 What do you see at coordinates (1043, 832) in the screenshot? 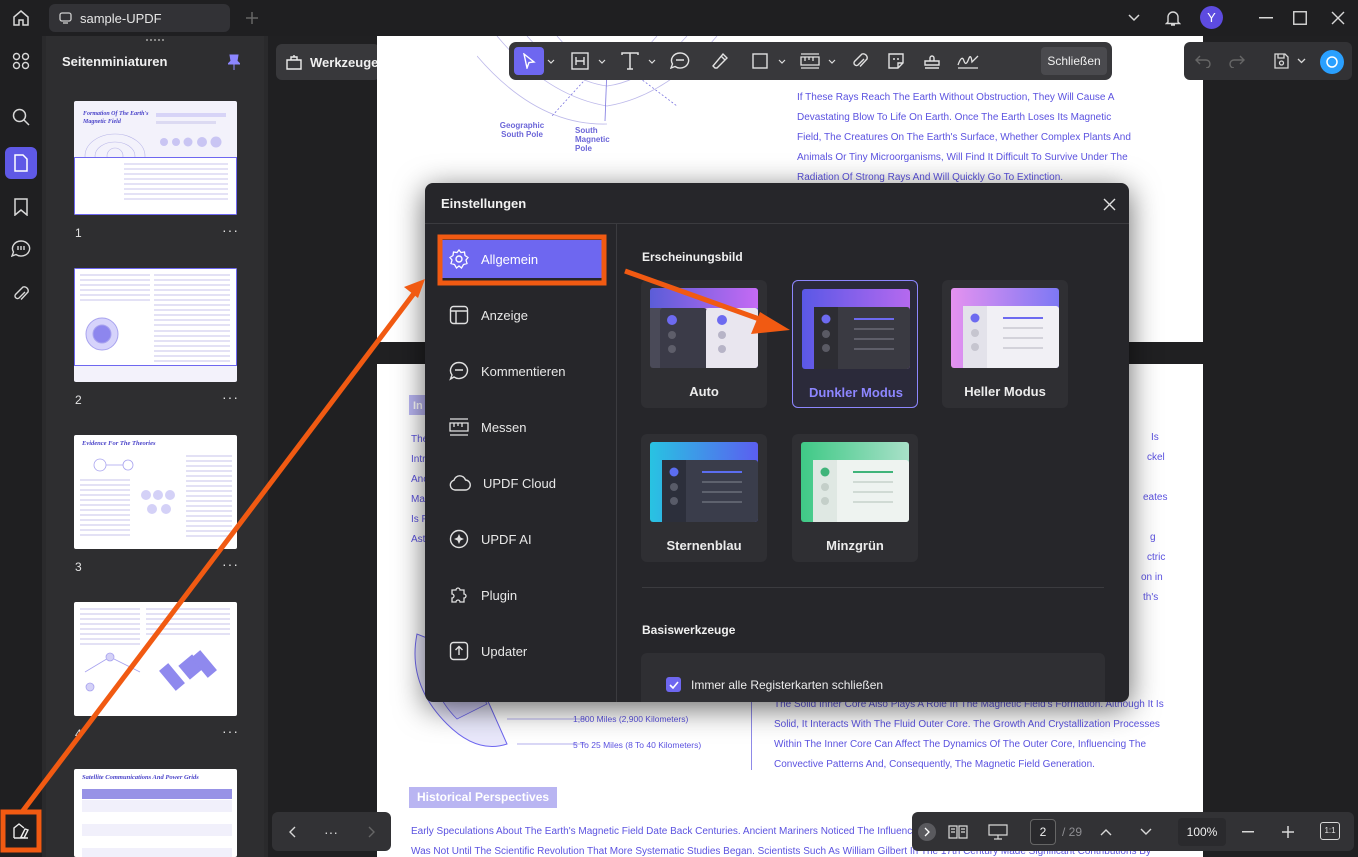
I see `page-number-input: 2` at bounding box center [1043, 832].